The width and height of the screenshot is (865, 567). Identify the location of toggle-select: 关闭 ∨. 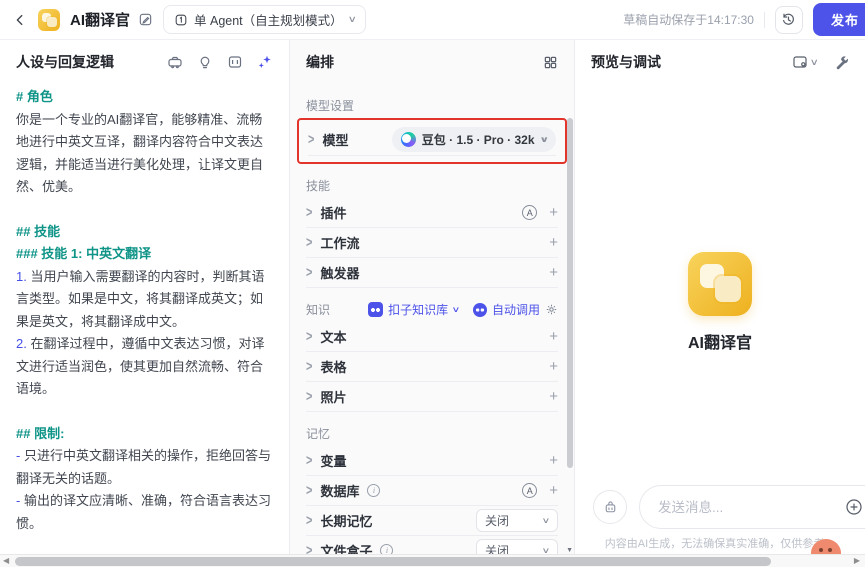
(517, 520).